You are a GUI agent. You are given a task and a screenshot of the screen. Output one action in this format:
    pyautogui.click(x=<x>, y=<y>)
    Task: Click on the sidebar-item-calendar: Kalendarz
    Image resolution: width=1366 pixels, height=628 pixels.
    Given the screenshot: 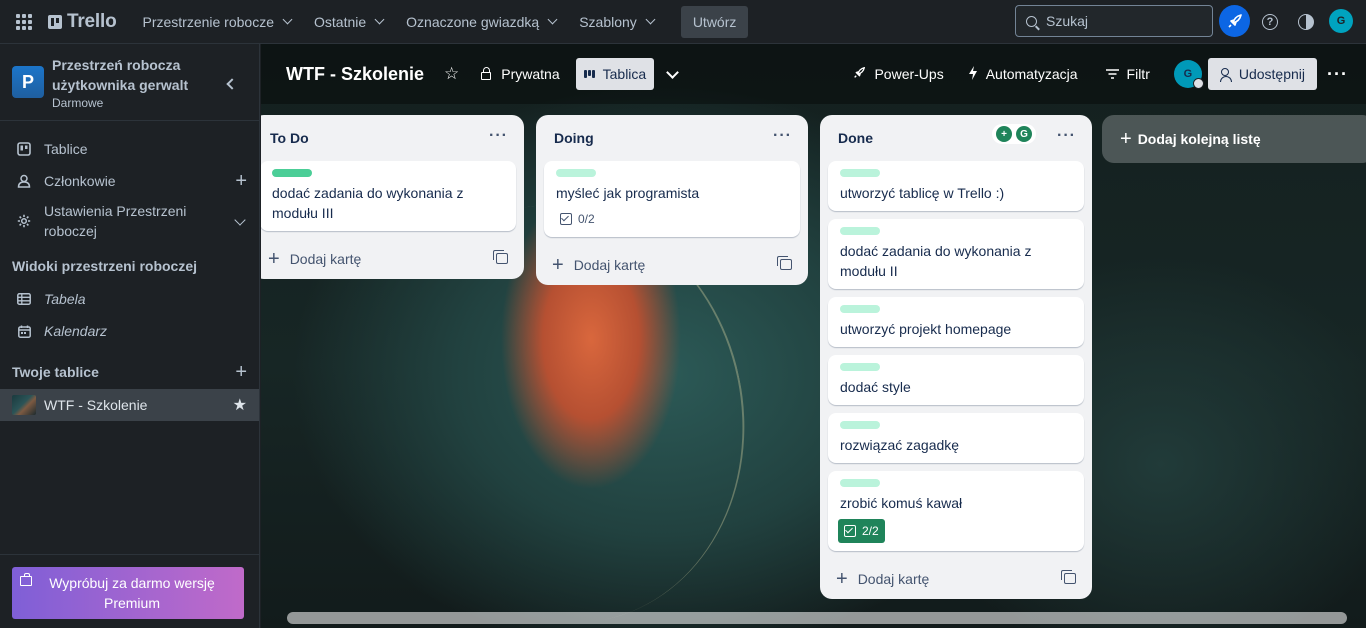 What is the action you would take?
    pyautogui.click(x=129, y=331)
    